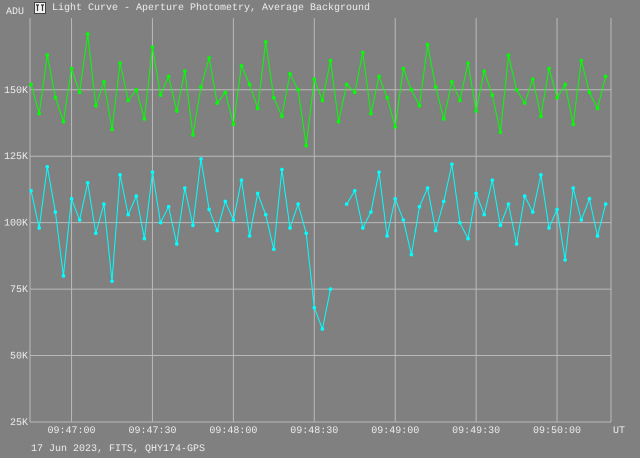  What do you see at coordinates (19, 290) in the screenshot?
I see `y-tick-label: 75K` at bounding box center [19, 290].